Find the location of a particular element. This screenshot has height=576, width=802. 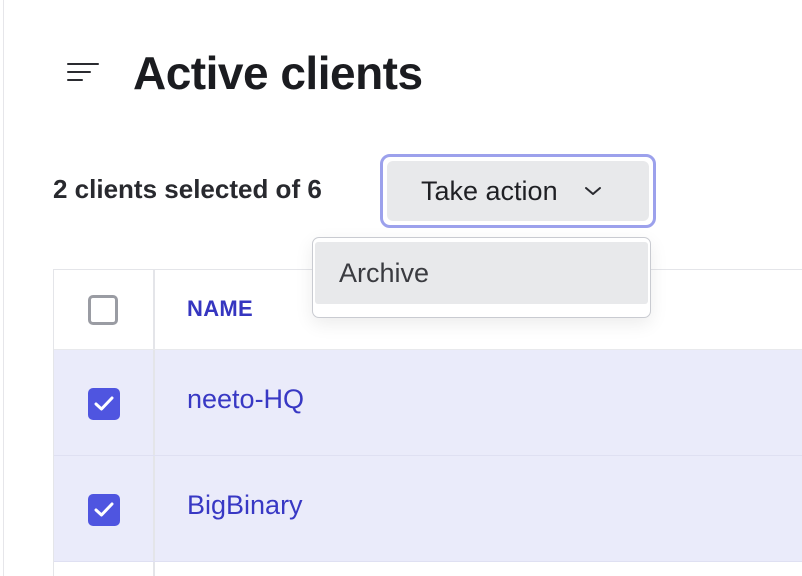

selection-count-text: 2 clients selected of 6 is located at coordinates (187, 189).